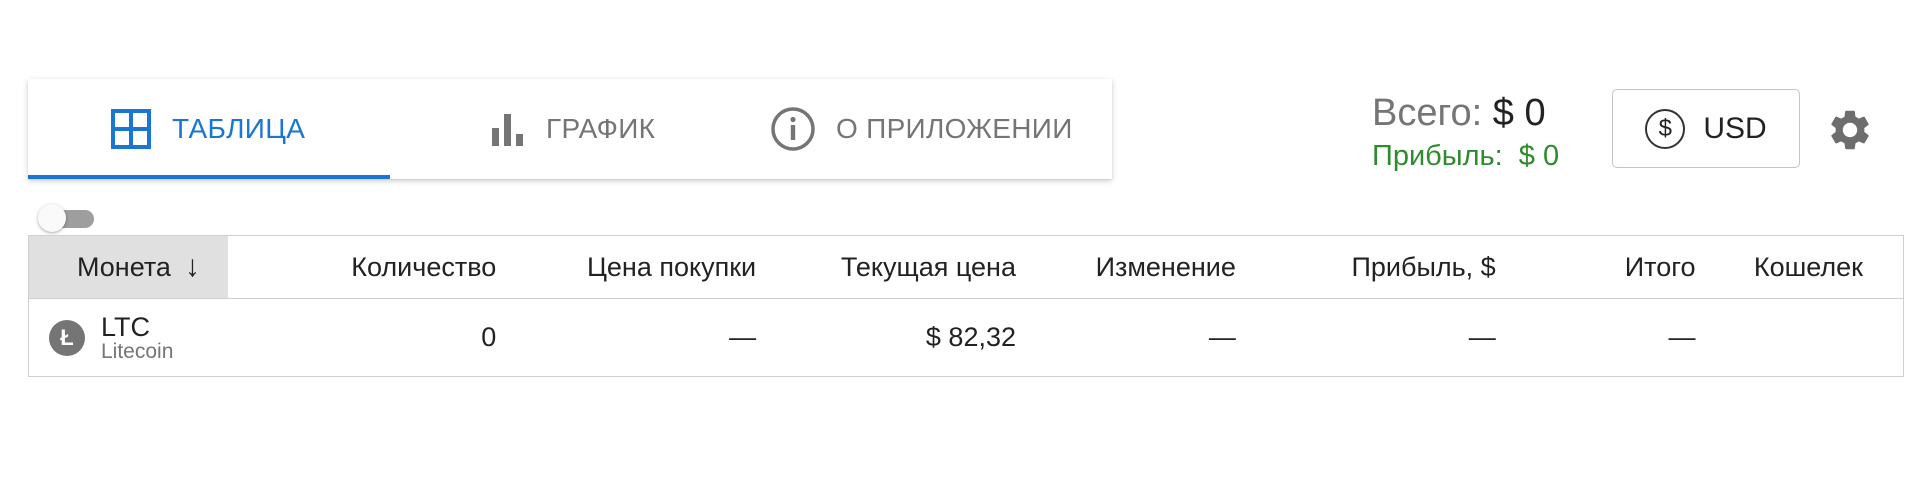  What do you see at coordinates (1595, 267) in the screenshot?
I see `column-header-total: Итого` at bounding box center [1595, 267].